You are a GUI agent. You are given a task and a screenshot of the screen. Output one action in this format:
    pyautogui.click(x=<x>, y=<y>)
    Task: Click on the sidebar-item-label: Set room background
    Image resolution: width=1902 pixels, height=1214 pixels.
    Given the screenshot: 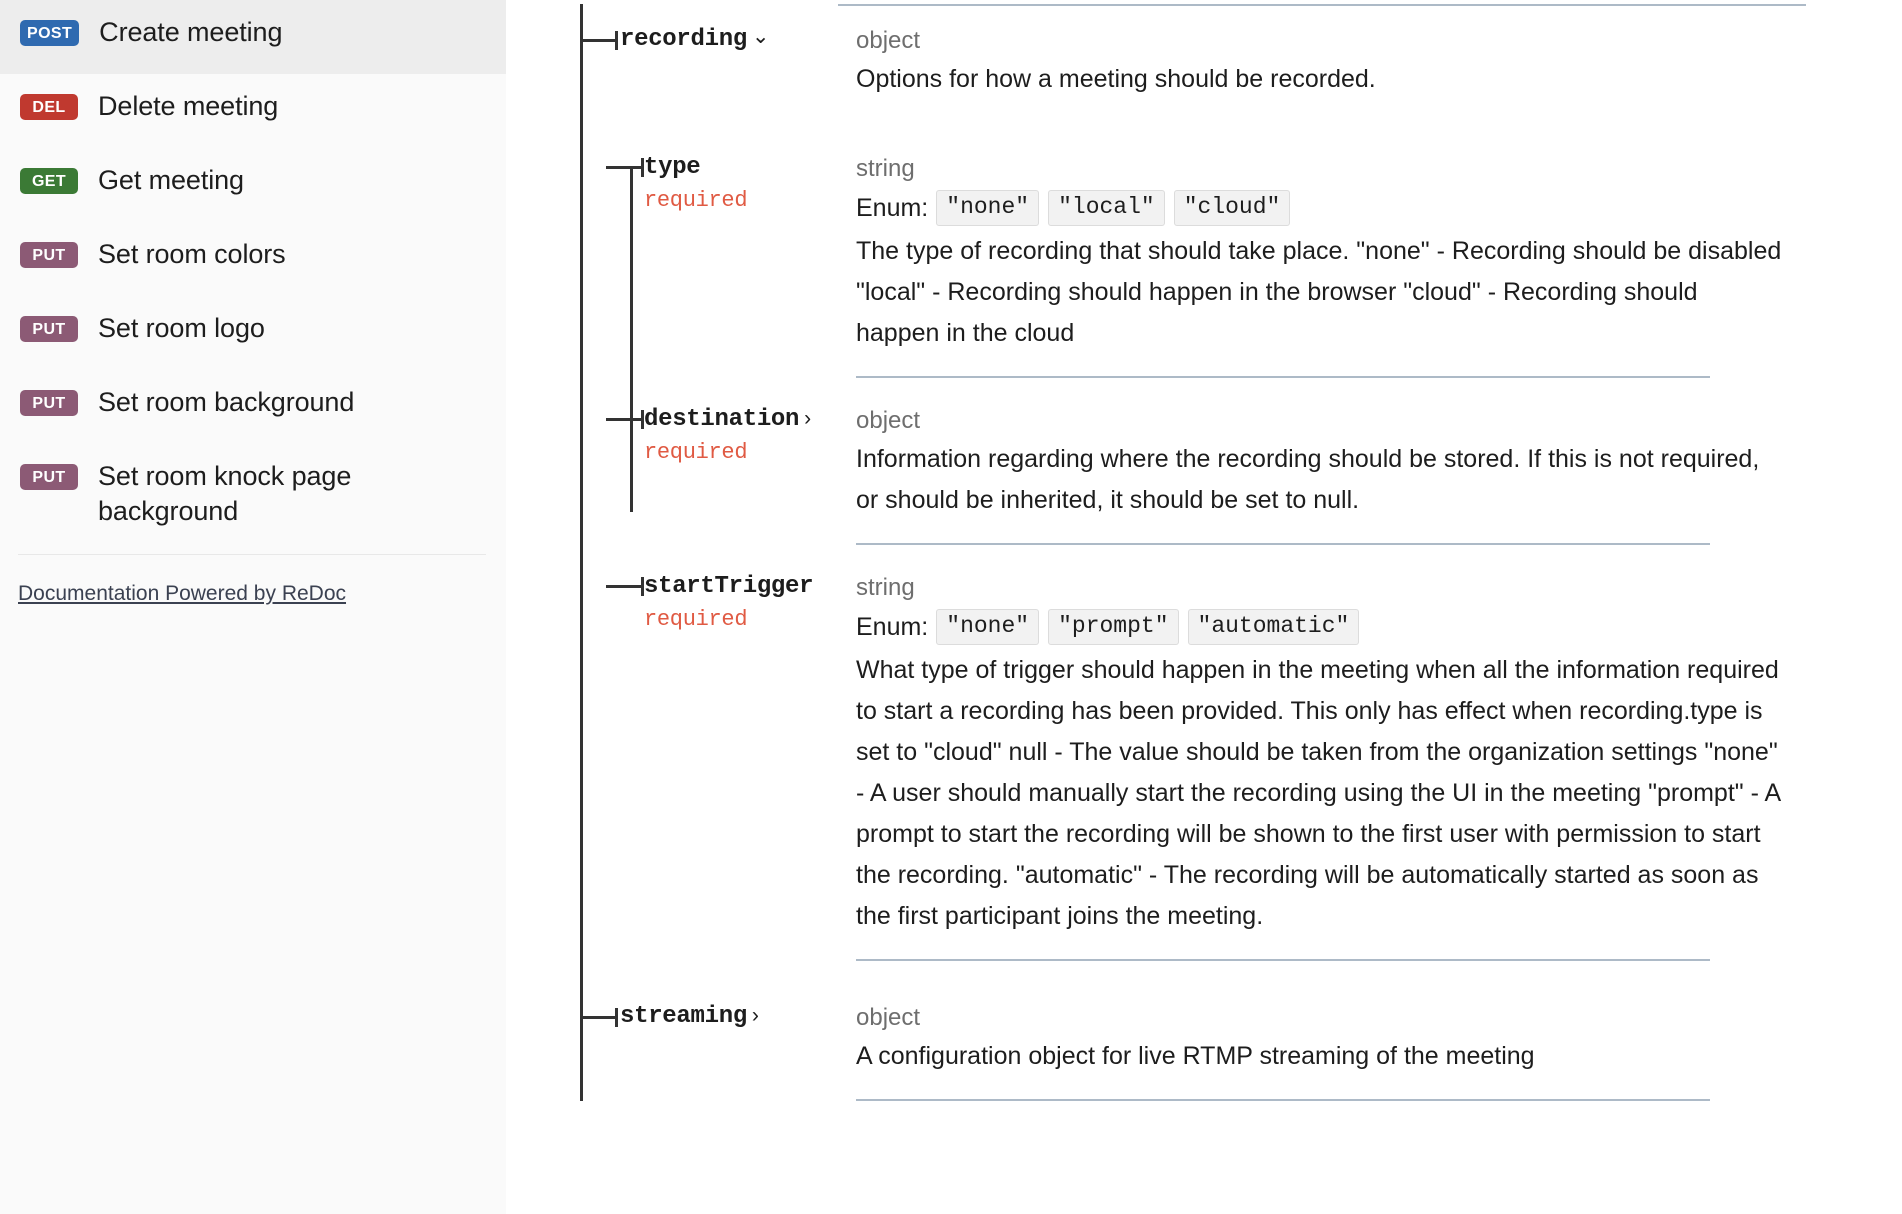 What is the action you would take?
    pyautogui.click(x=226, y=402)
    